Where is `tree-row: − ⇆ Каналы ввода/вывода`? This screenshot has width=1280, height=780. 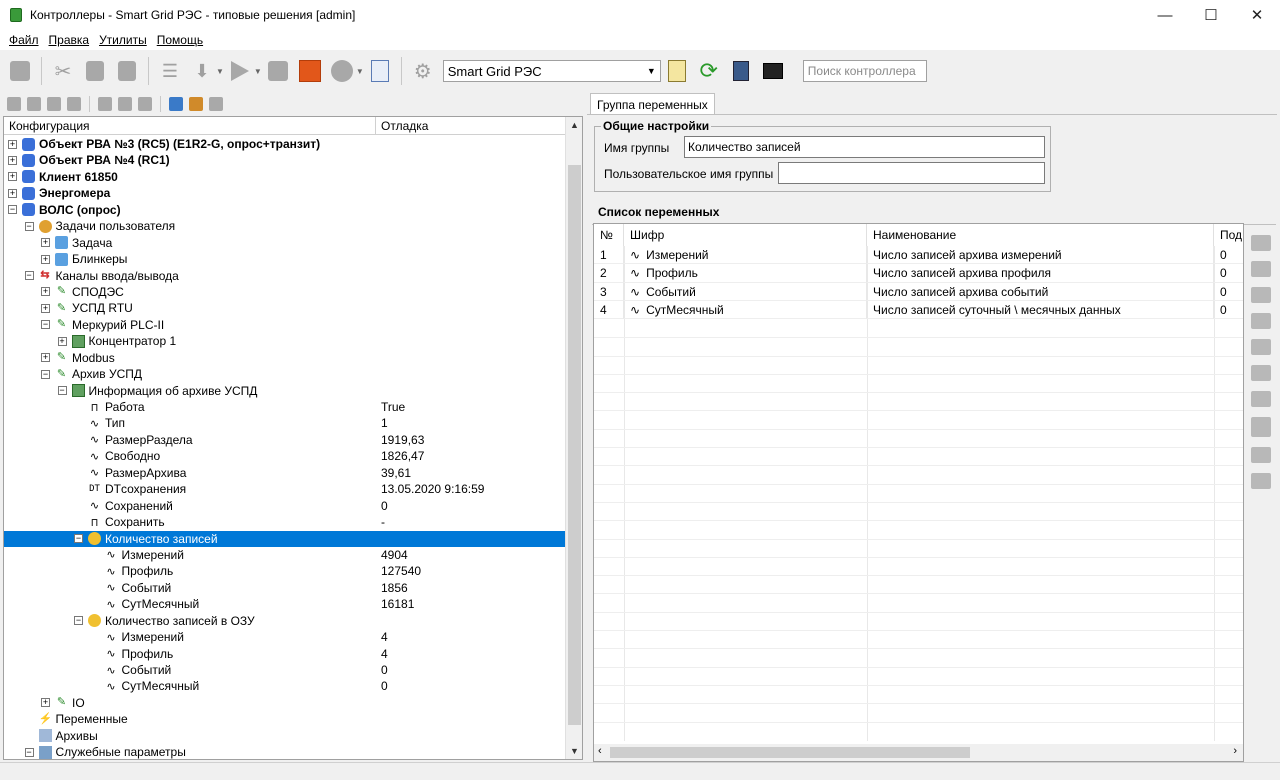
tree-row: − ⇆ Каналы ввода/вывода is located at coordinates (285, 276).